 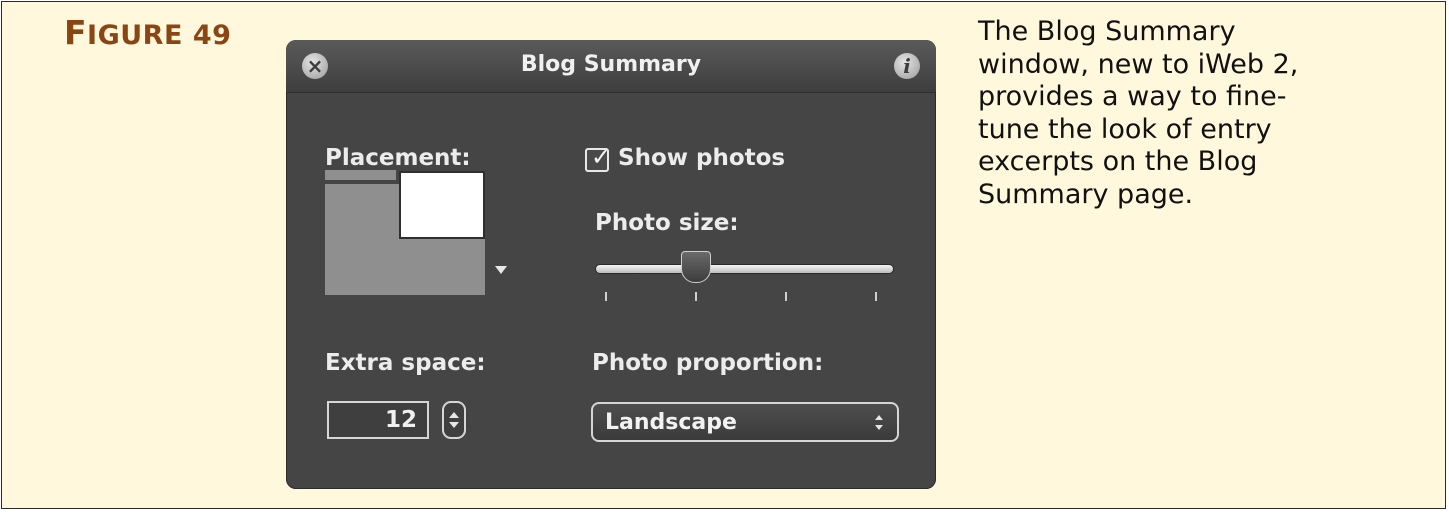 What do you see at coordinates (879, 427) in the screenshot?
I see `select-down-arrow-icon` at bounding box center [879, 427].